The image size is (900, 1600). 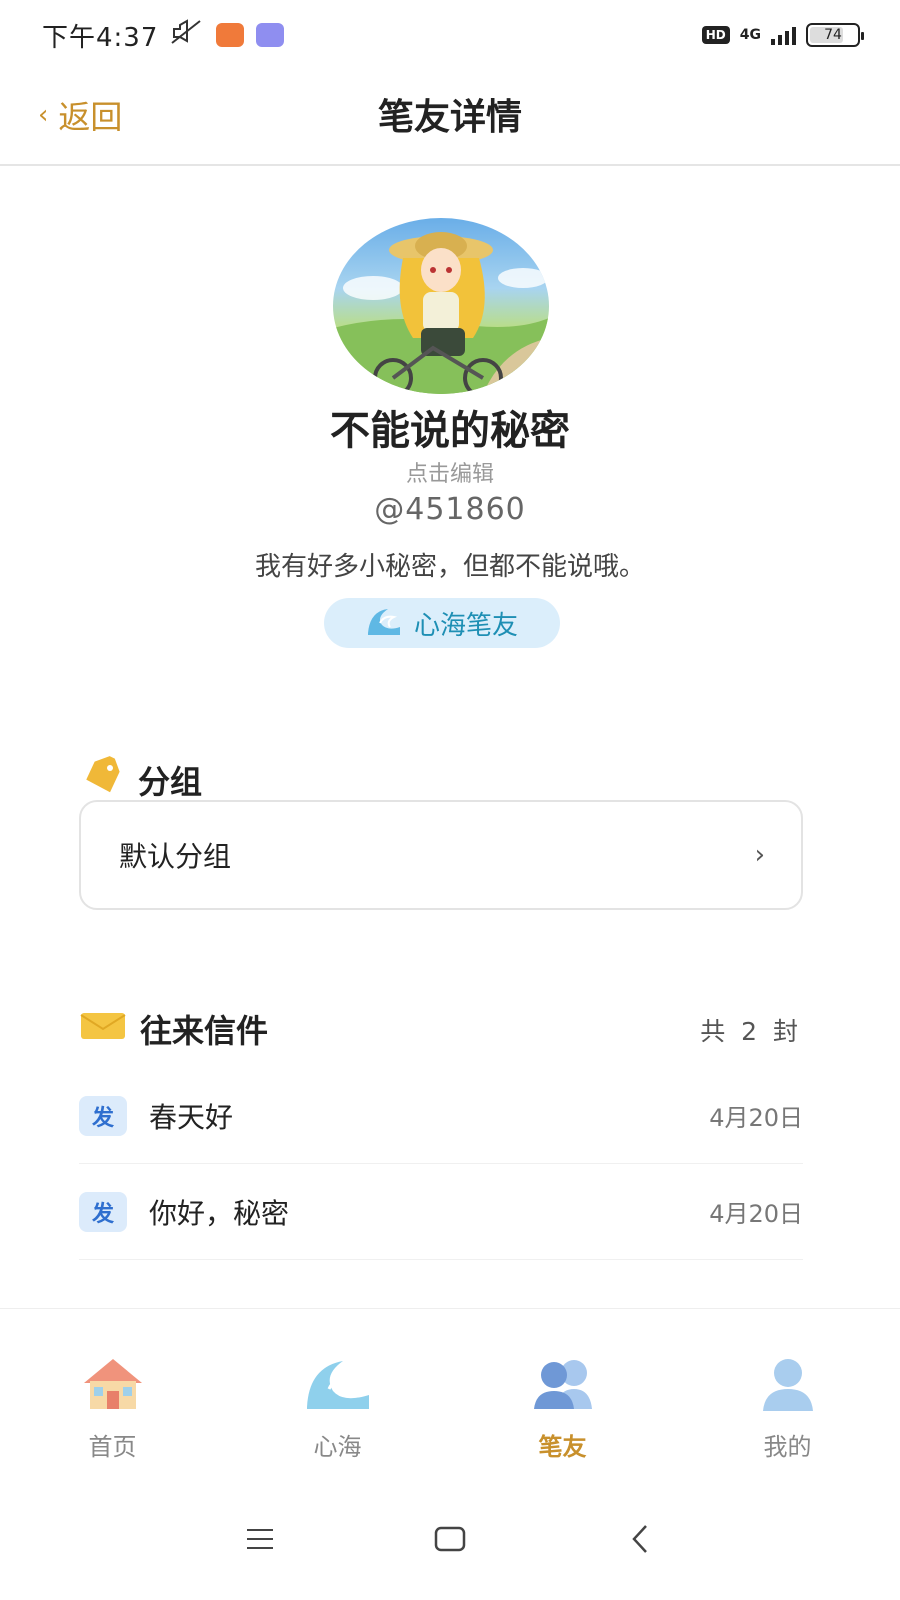 What do you see at coordinates (103, 1029) in the screenshot?
I see `envelope-icon` at bounding box center [103, 1029].